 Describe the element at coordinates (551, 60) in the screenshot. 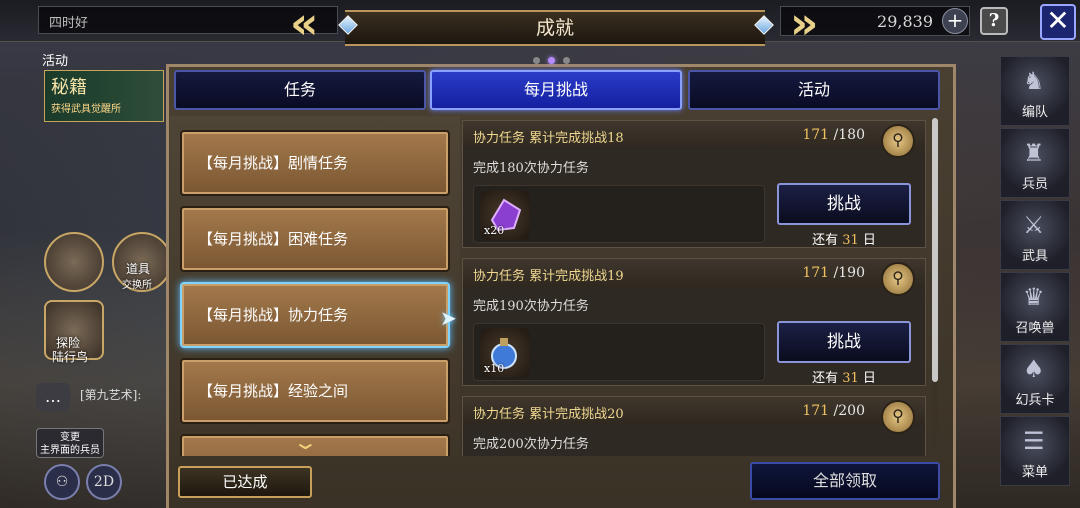

I see `page-dot-active` at that location.